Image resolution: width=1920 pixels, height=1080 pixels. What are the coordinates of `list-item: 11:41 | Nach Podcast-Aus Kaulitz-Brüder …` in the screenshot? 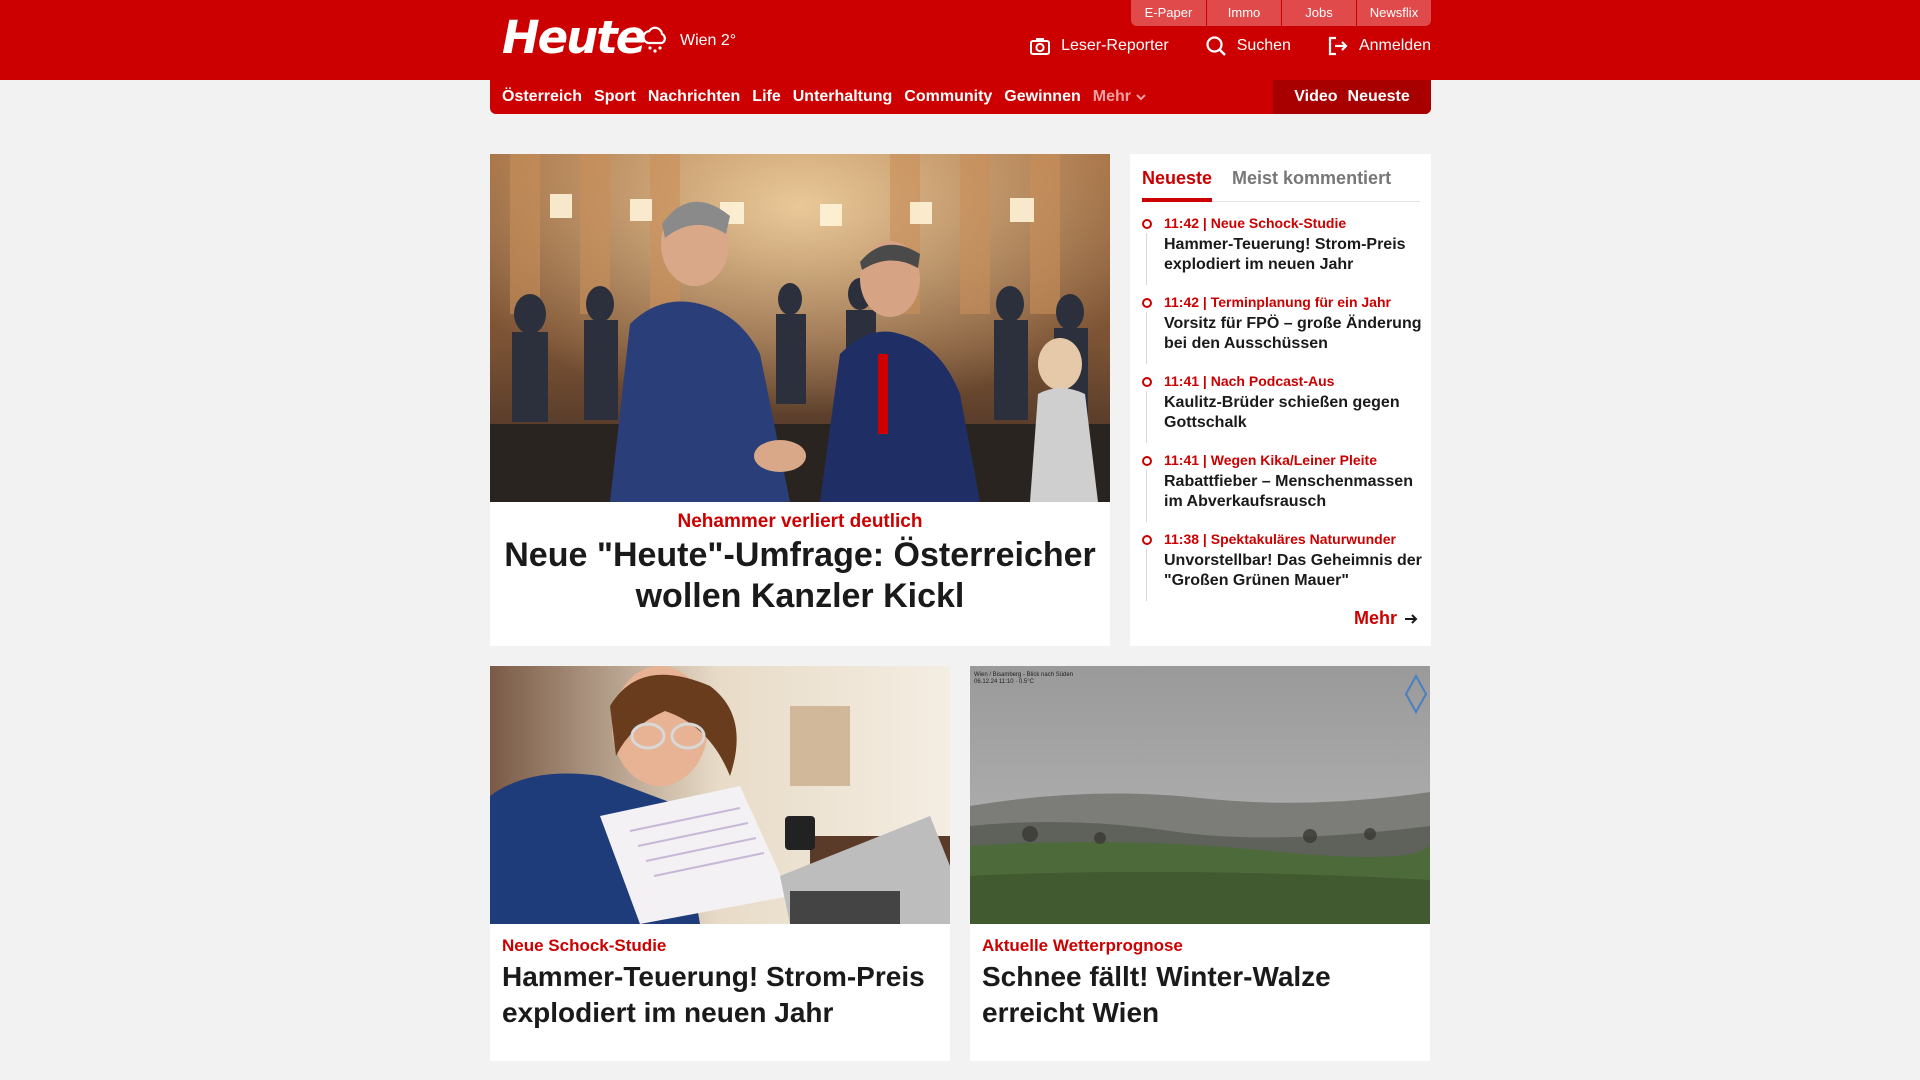 It's located at (1282, 411).